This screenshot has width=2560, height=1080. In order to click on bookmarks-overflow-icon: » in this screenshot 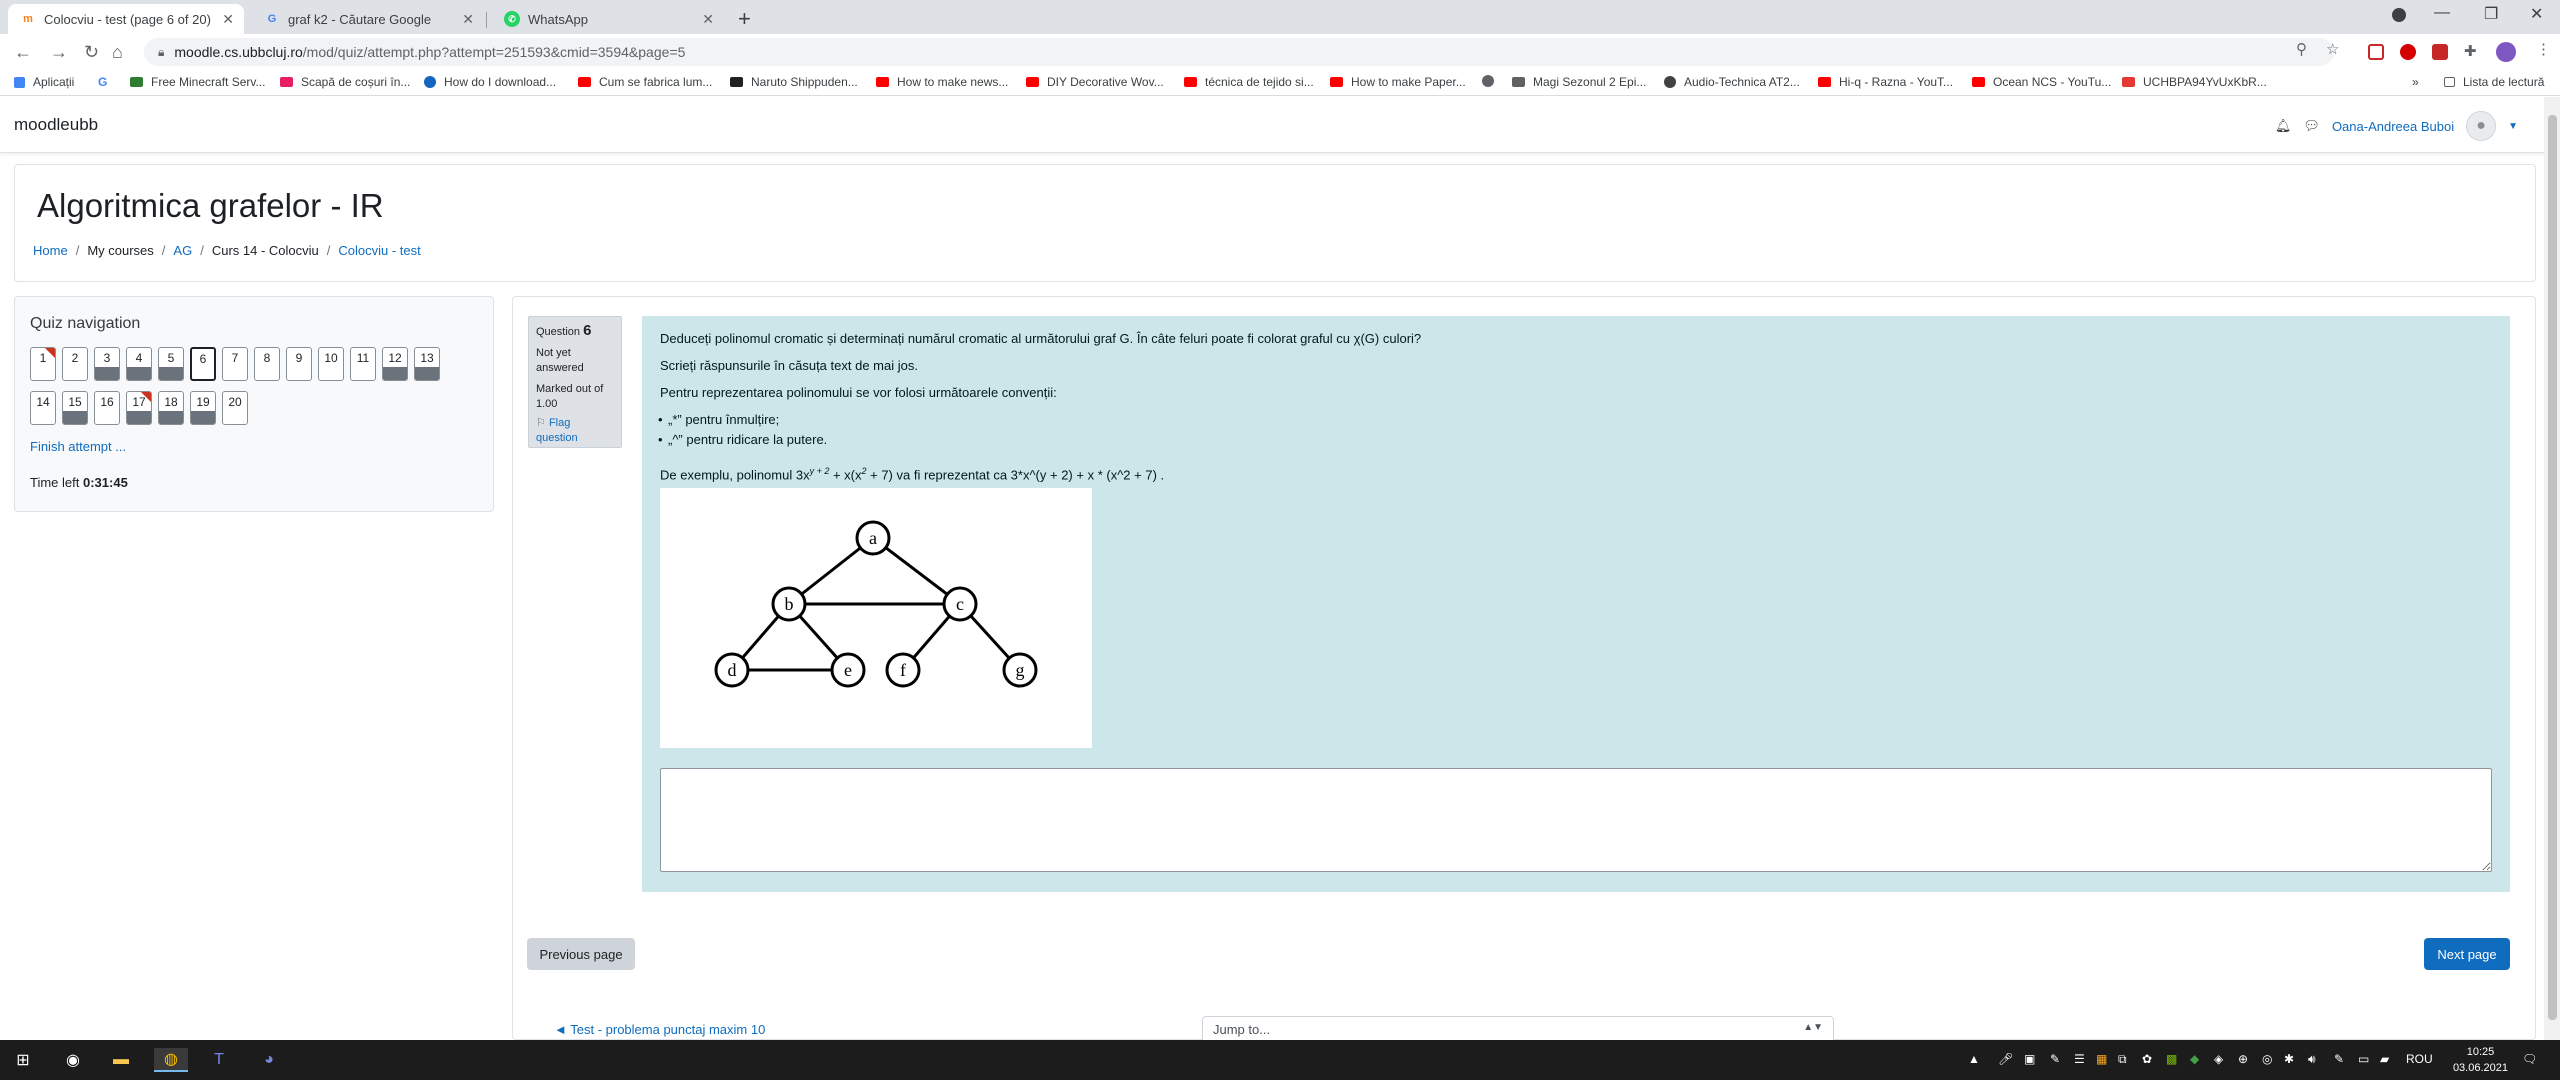, I will do `click(2415, 82)`.